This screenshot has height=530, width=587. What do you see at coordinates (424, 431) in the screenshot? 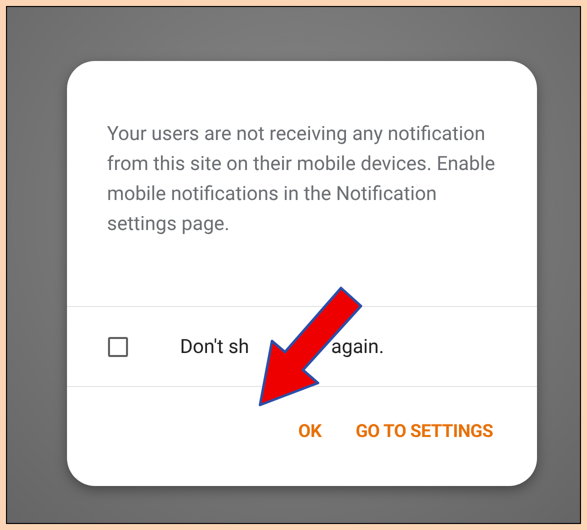
I see `dialog-button: GO TO SETTINGS` at bounding box center [424, 431].